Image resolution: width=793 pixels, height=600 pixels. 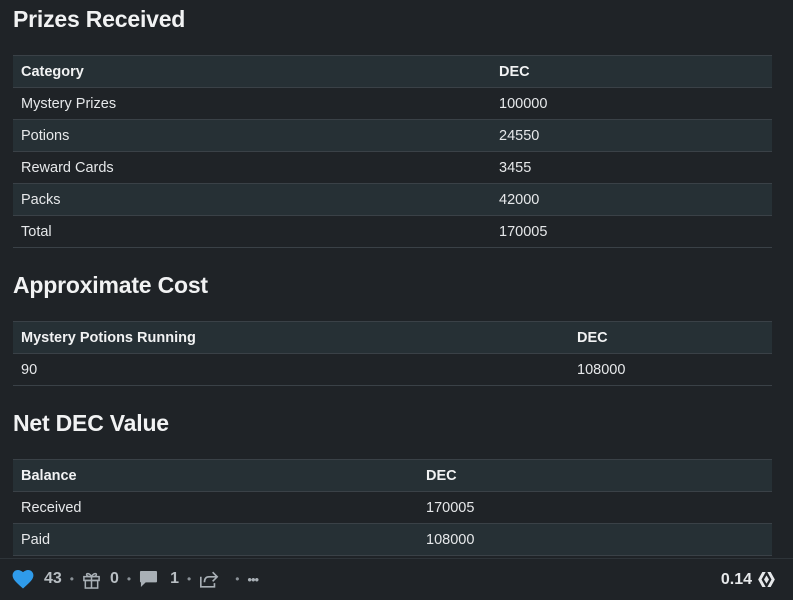 I want to click on section-title-prizes-received: Prizes Received, so click(x=99, y=19).